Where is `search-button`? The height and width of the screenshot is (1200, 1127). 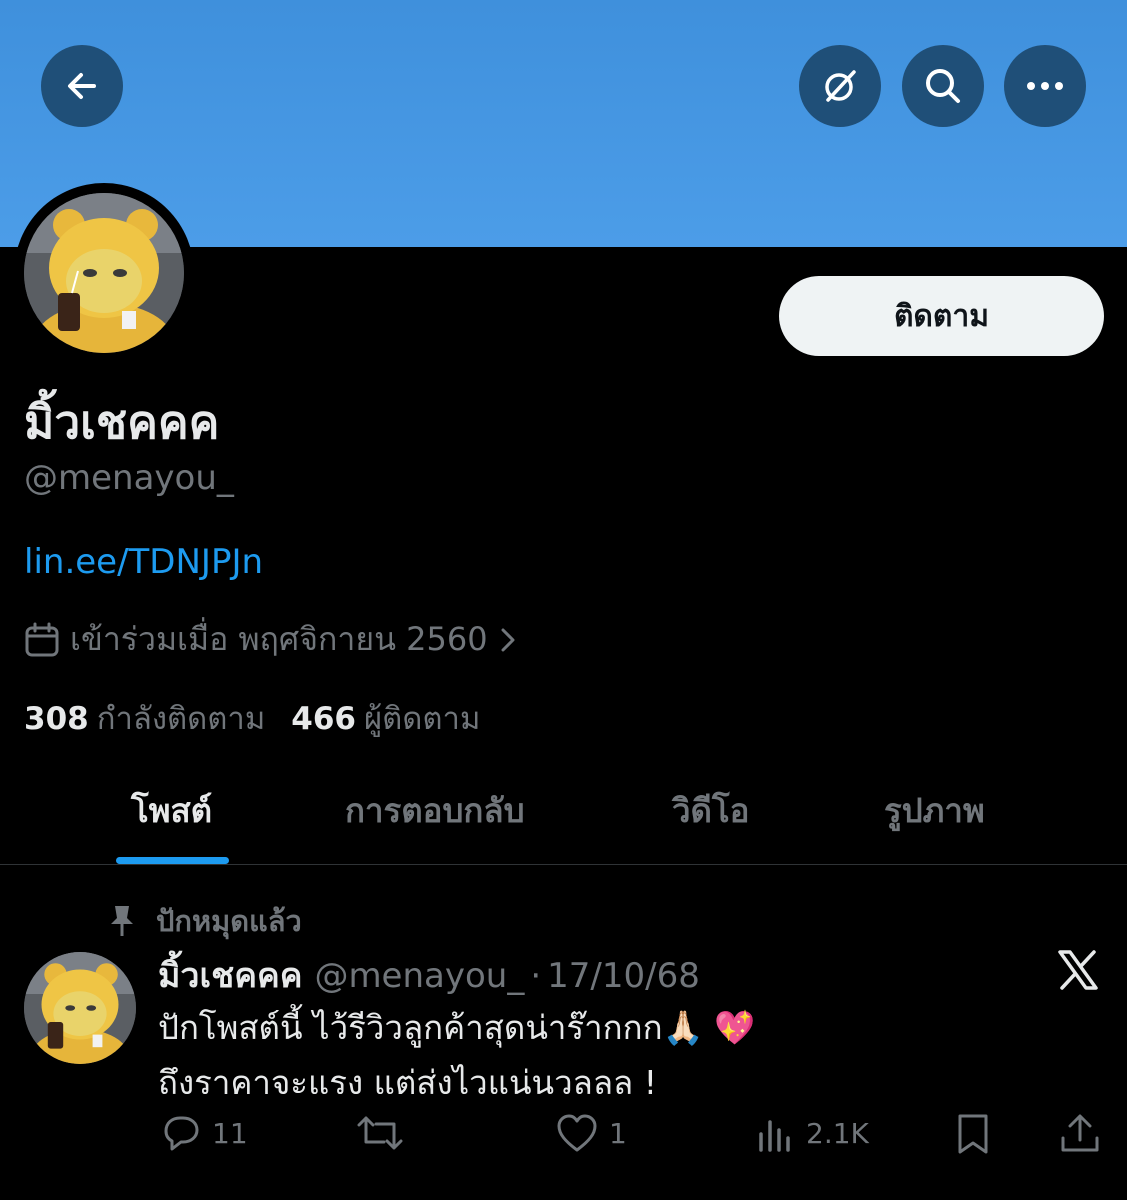
search-button is located at coordinates (943, 86).